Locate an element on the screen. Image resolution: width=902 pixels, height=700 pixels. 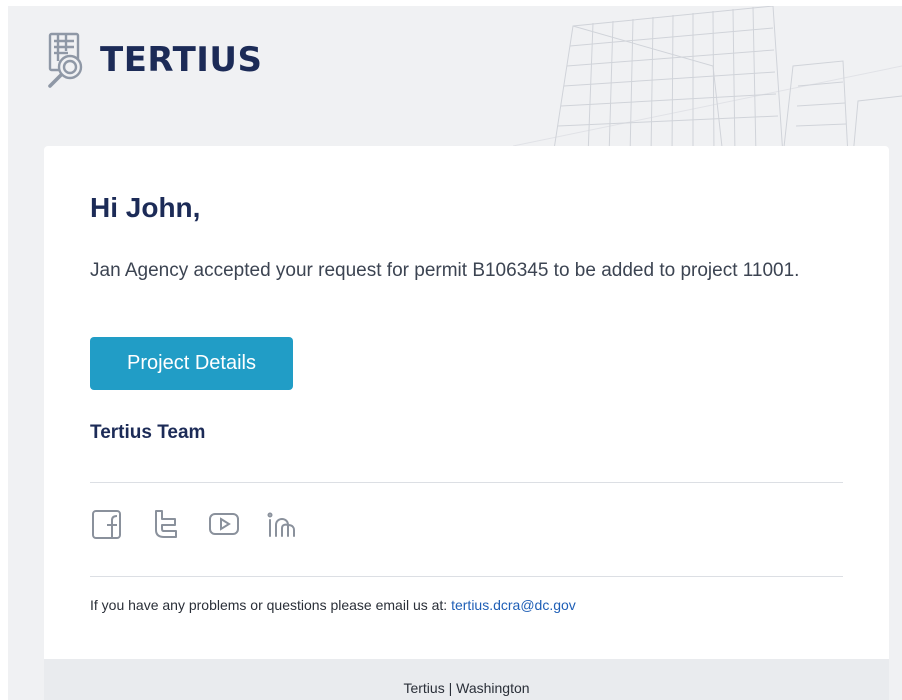
facebook-icon is located at coordinates (106, 524).